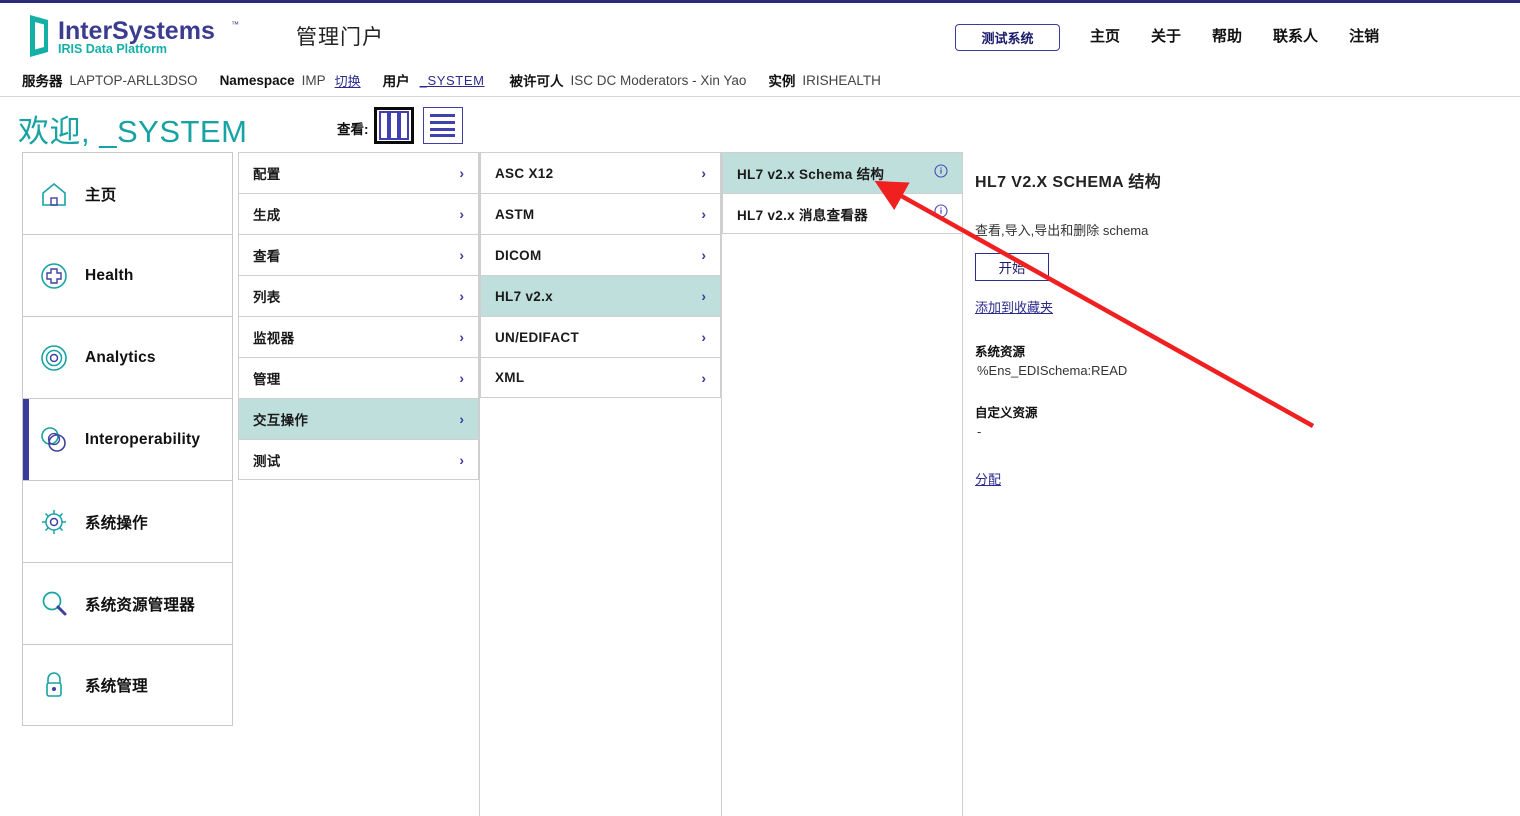 The width and height of the screenshot is (1520, 816). What do you see at coordinates (600, 336) in the screenshot?
I see `menu-item-un-edifact: UN/EDIFACT ›` at bounding box center [600, 336].